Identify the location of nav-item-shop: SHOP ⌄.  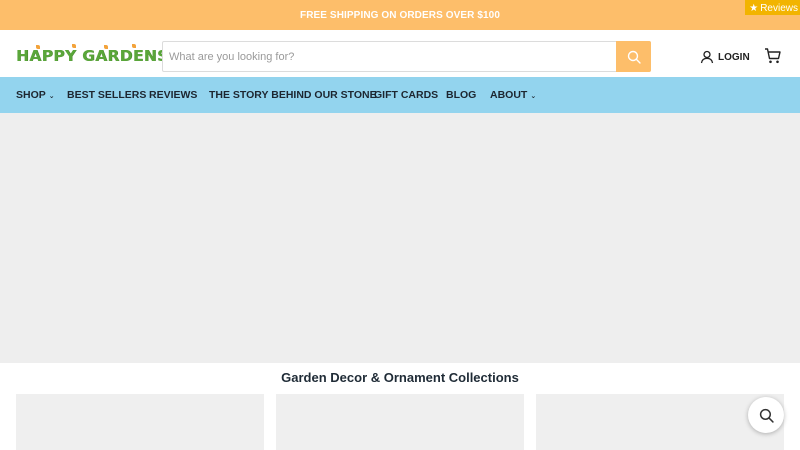
(35, 95).